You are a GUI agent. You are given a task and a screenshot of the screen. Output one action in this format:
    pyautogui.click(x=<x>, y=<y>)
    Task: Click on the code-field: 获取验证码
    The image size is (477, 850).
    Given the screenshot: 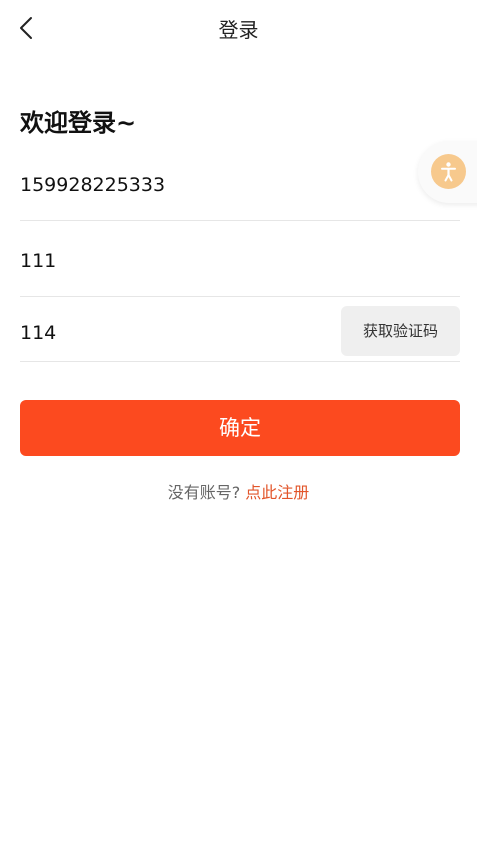 What is the action you would take?
    pyautogui.click(x=240, y=325)
    